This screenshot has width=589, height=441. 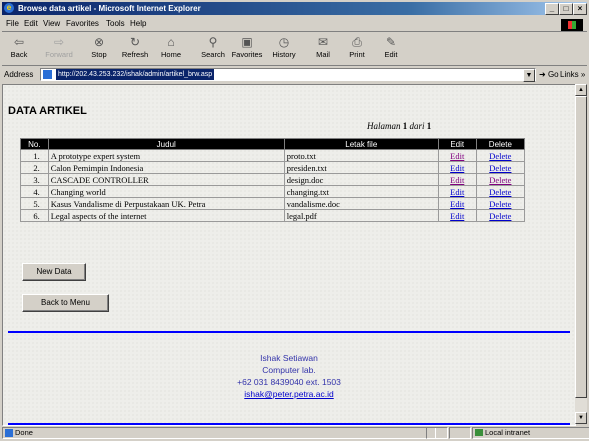 What do you see at coordinates (9, 8) in the screenshot?
I see `ie-logo-icon: e` at bounding box center [9, 8].